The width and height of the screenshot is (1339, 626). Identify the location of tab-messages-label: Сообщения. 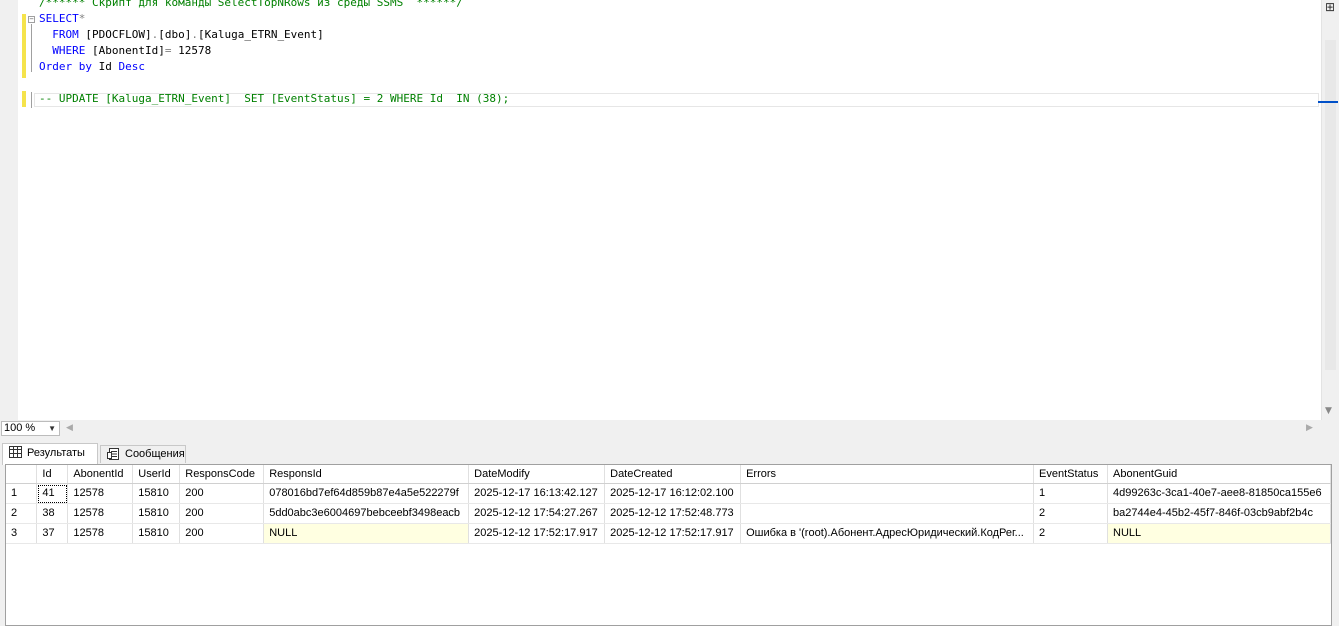
(155, 454).